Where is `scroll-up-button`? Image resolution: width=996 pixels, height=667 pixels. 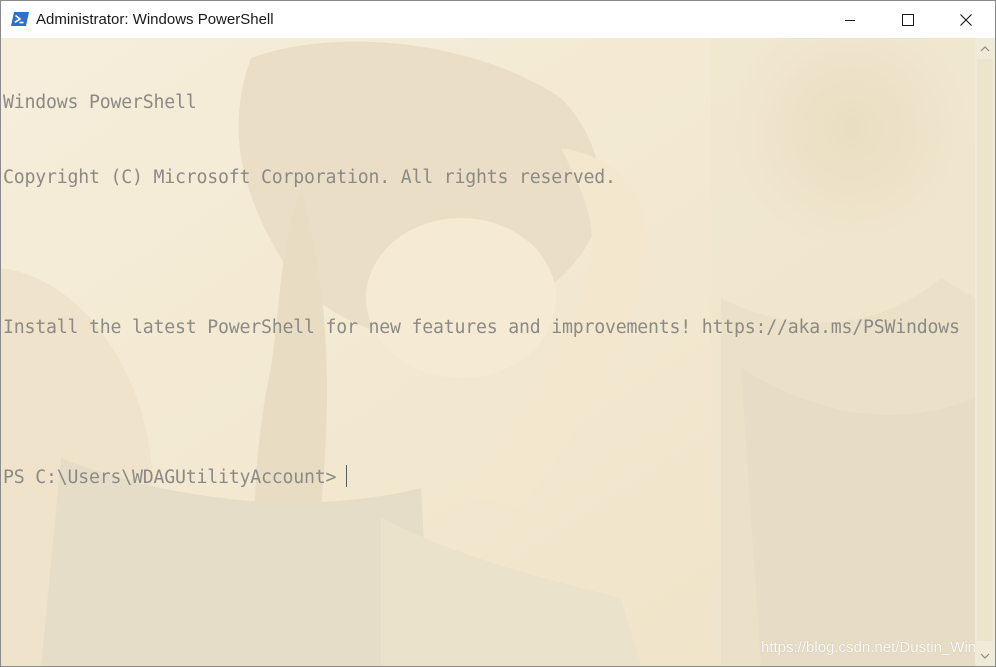 scroll-up-button is located at coordinates (985, 48).